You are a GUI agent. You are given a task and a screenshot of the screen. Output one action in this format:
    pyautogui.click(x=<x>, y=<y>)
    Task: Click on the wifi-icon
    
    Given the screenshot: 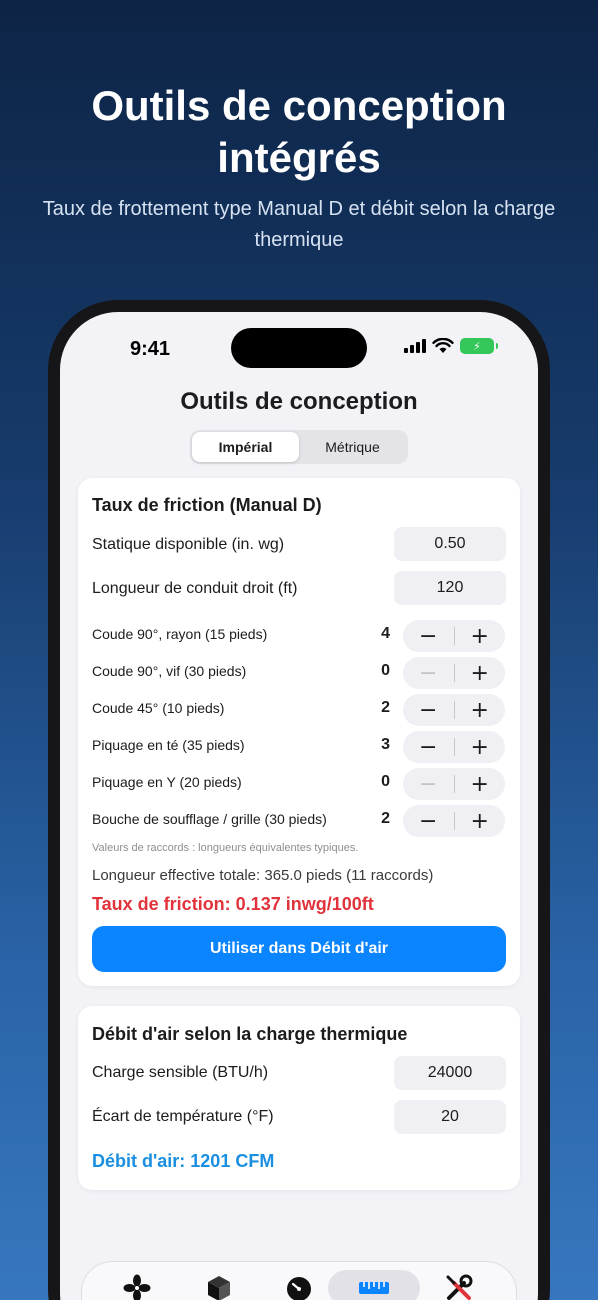 What is the action you would take?
    pyautogui.click(x=443, y=345)
    